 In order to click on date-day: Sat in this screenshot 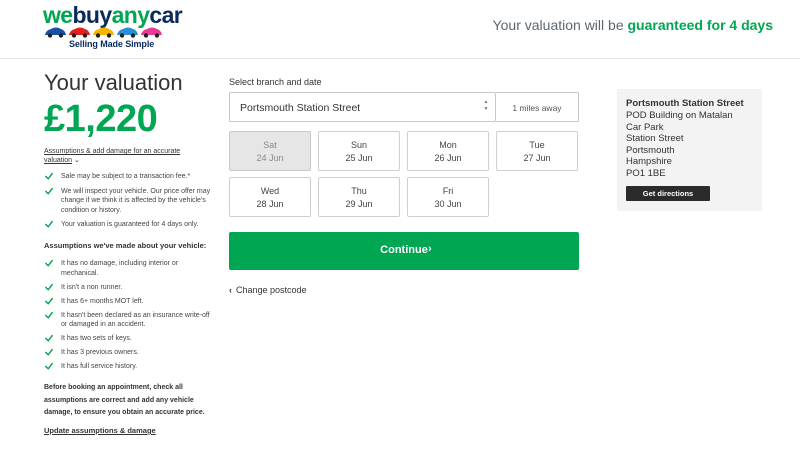, I will do `click(270, 145)`.